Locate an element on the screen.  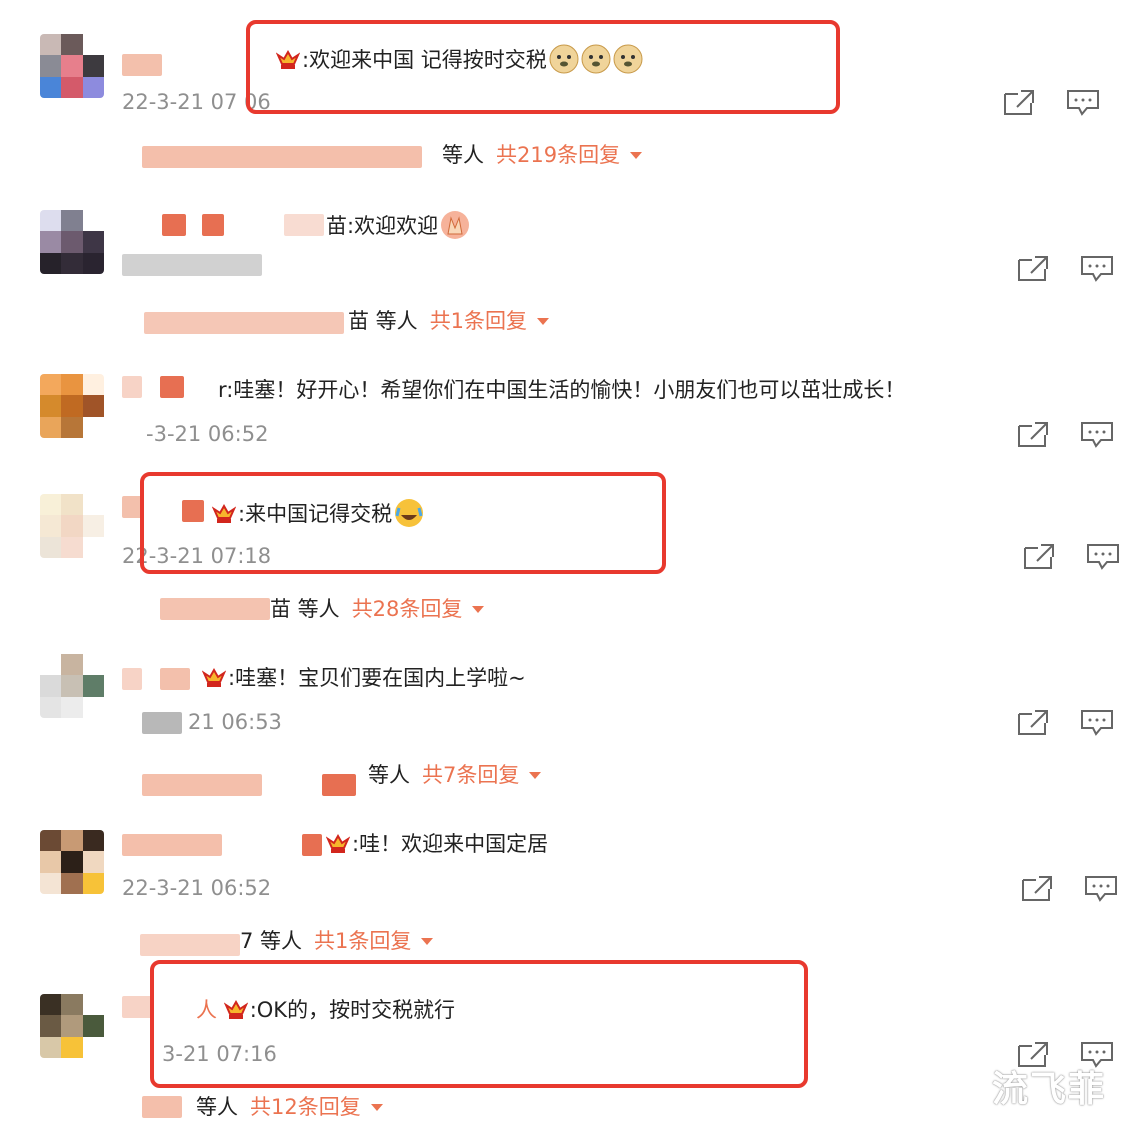
comment-text: :哇塞！宝贝们要在国内上学啦~ is located at coordinates (363, 678).